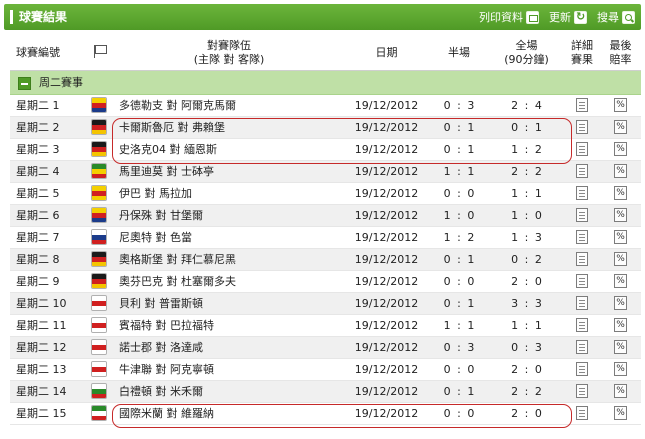 The height and width of the screenshot is (439, 645). I want to click on full-score-cell: 2 : 4, so click(526, 105).